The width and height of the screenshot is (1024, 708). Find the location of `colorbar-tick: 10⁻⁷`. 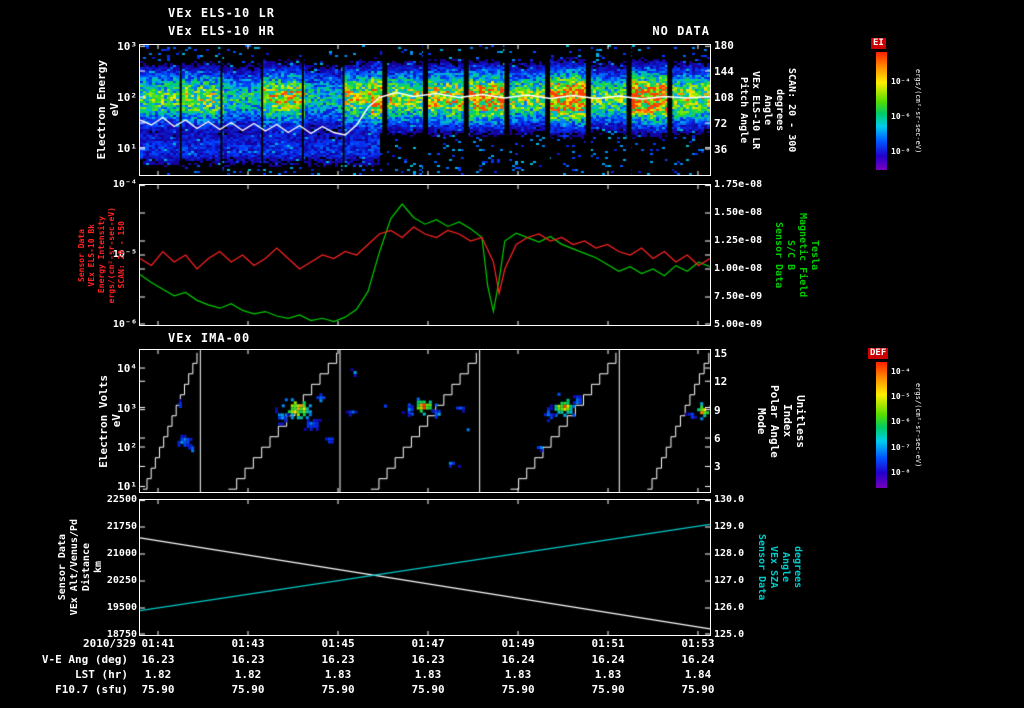

colorbar-tick: 10⁻⁷ is located at coordinates (901, 447).